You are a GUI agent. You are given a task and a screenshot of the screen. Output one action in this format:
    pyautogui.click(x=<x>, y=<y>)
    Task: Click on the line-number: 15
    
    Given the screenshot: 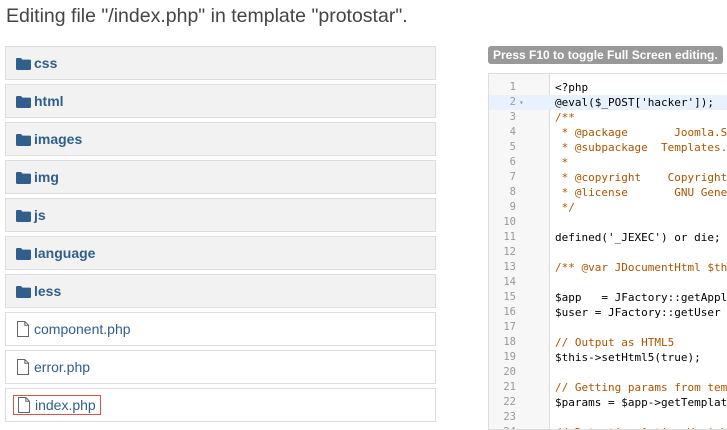 What is the action you would take?
    pyautogui.click(x=509, y=297)
    